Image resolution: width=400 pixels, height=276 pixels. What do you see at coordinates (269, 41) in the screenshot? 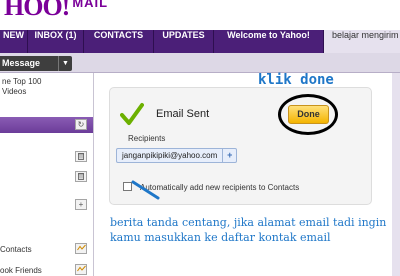
I see `tab-welcome: Welcome to Yahoo!` at bounding box center [269, 41].